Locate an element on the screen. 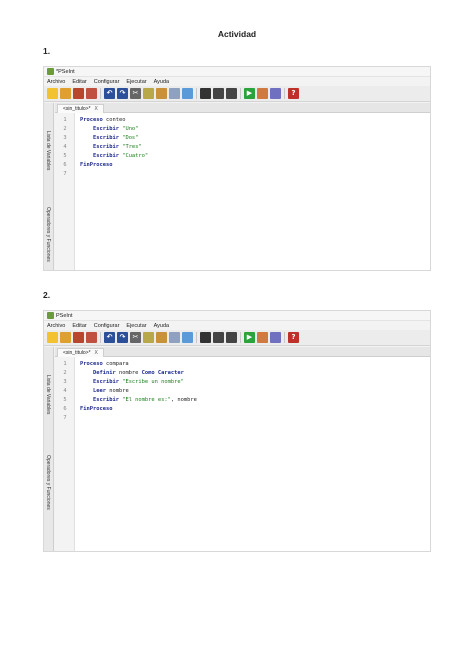 This screenshot has width=474, height=669. code-line: 3 Escribir "Dos" is located at coordinates (242, 138).